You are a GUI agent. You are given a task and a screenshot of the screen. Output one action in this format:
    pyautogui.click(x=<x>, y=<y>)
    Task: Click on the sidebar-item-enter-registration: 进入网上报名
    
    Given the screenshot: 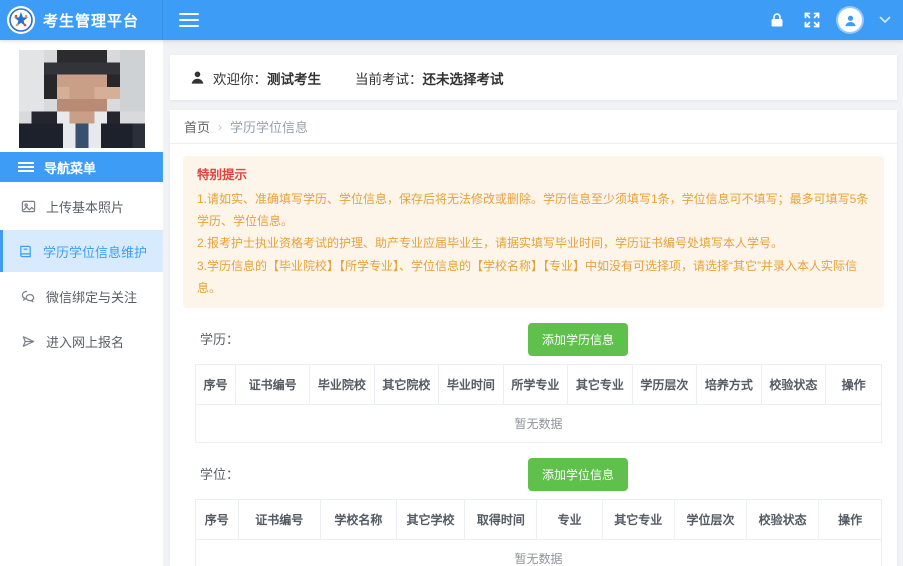 What is the action you would take?
    pyautogui.click(x=81, y=341)
    